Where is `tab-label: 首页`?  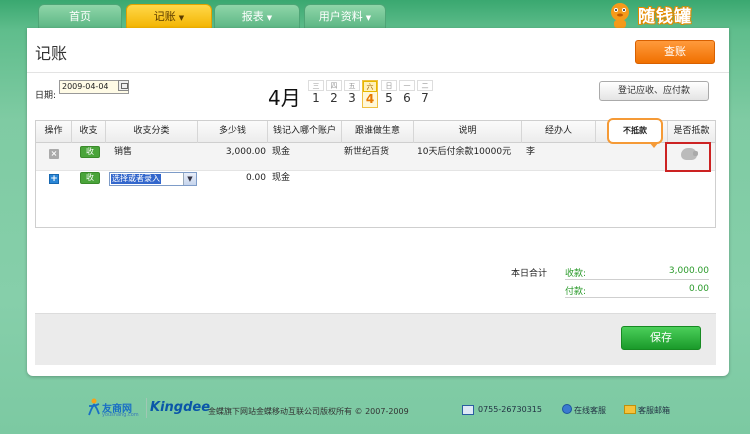
tab-label: 首页 is located at coordinates (80, 16).